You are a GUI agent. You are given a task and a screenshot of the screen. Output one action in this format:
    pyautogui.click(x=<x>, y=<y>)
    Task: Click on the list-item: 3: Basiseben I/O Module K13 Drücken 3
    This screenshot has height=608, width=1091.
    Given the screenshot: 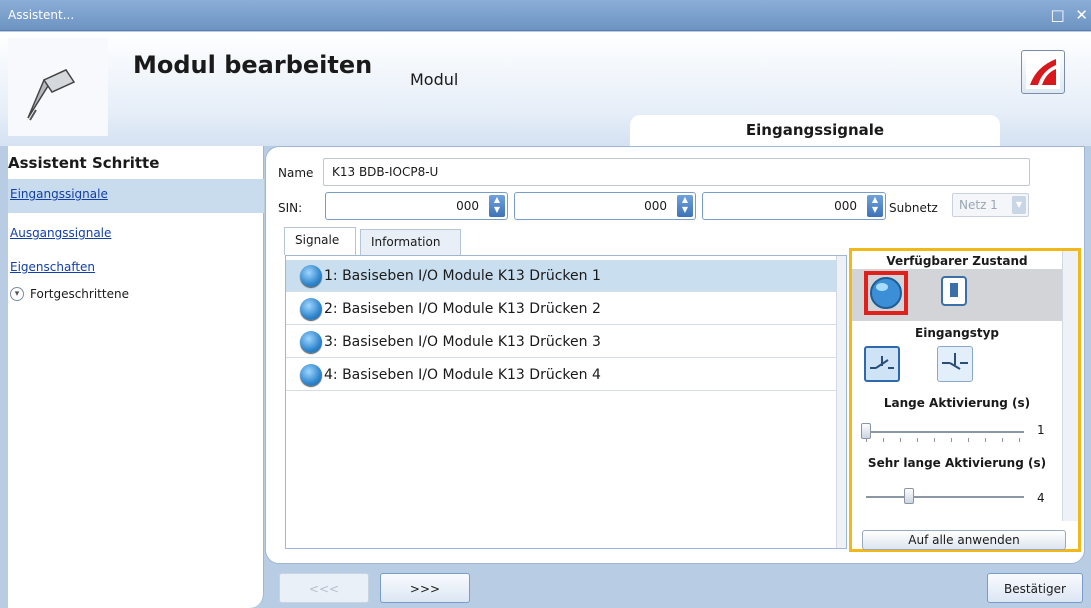 What is the action you would take?
    pyautogui.click(x=562, y=342)
    